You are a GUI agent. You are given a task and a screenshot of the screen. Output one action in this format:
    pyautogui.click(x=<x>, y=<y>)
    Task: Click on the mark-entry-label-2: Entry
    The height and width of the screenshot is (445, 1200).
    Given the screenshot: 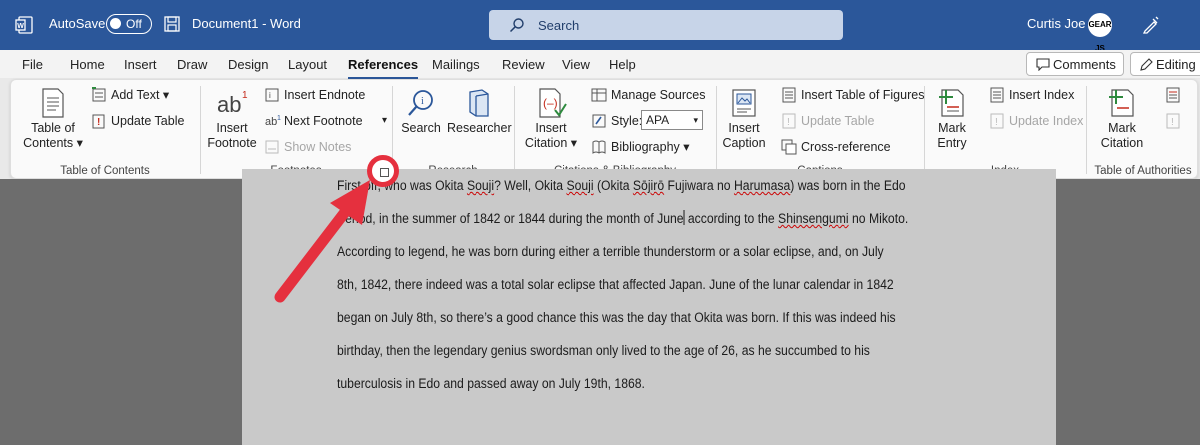 What is the action you would take?
    pyautogui.click(x=952, y=143)
    